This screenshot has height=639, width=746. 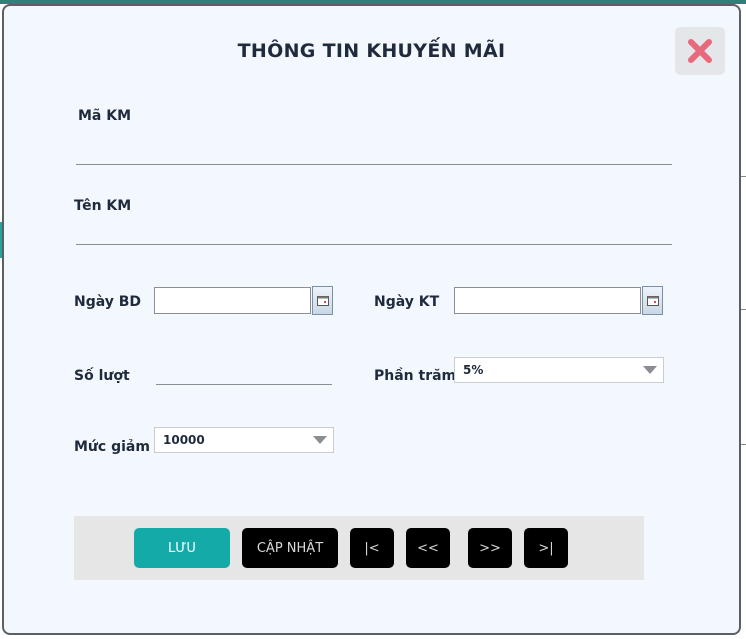 What do you see at coordinates (374, 233) in the screenshot?
I see `ten-km-input` at bounding box center [374, 233].